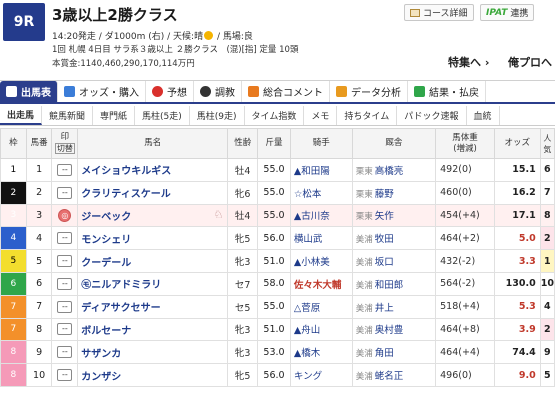 This screenshot has width=555, height=404. Describe the element at coordinates (277, 306) in the screenshot. I see `table-row: 7 7 -- ディアサクセサー セ5 55.0 △菅原 美浦 井上 518(+4) 5.3 4` at that location.